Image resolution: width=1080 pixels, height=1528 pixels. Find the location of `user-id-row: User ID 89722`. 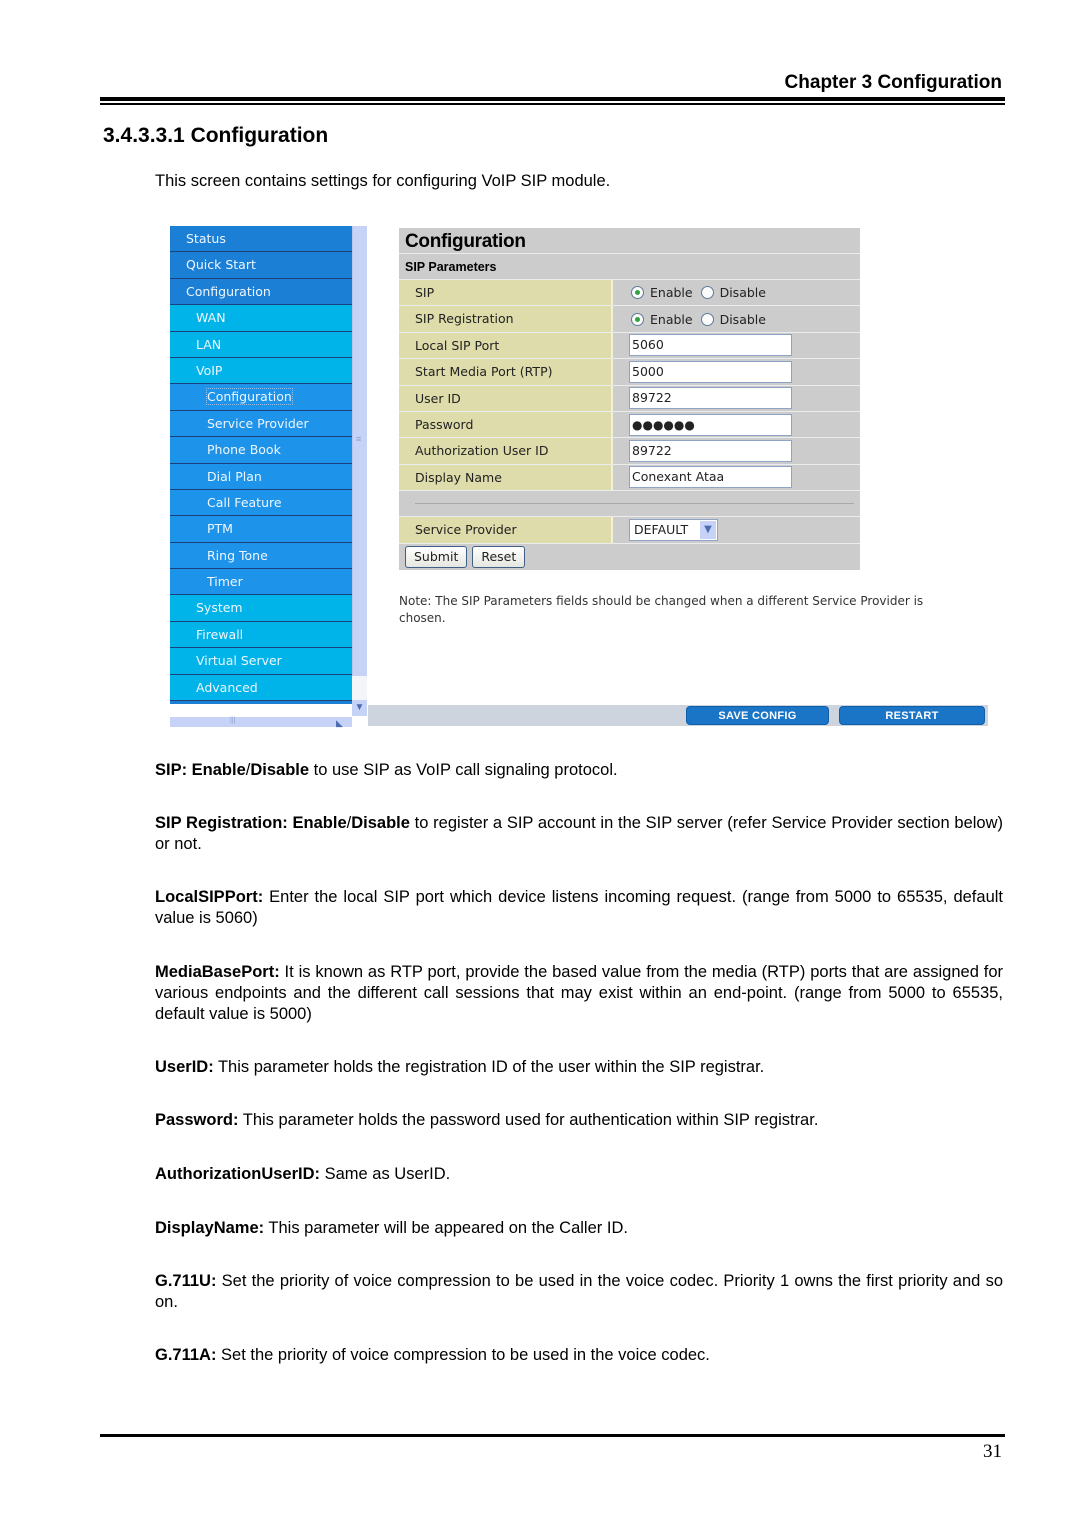

user-id-row: User ID 89722 is located at coordinates (629, 398).